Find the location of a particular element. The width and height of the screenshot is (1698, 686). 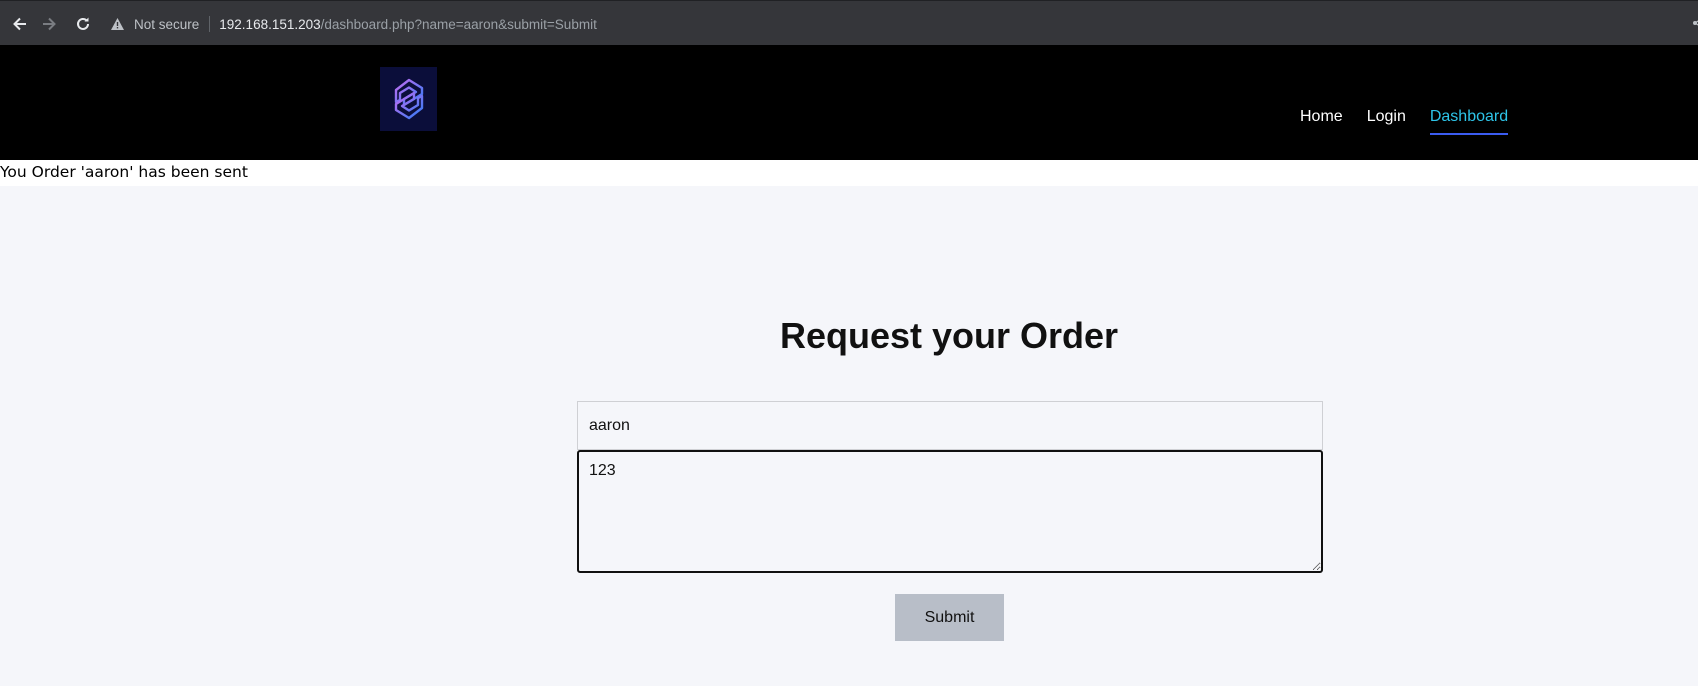

submit-button: Submit is located at coordinates (949, 617).